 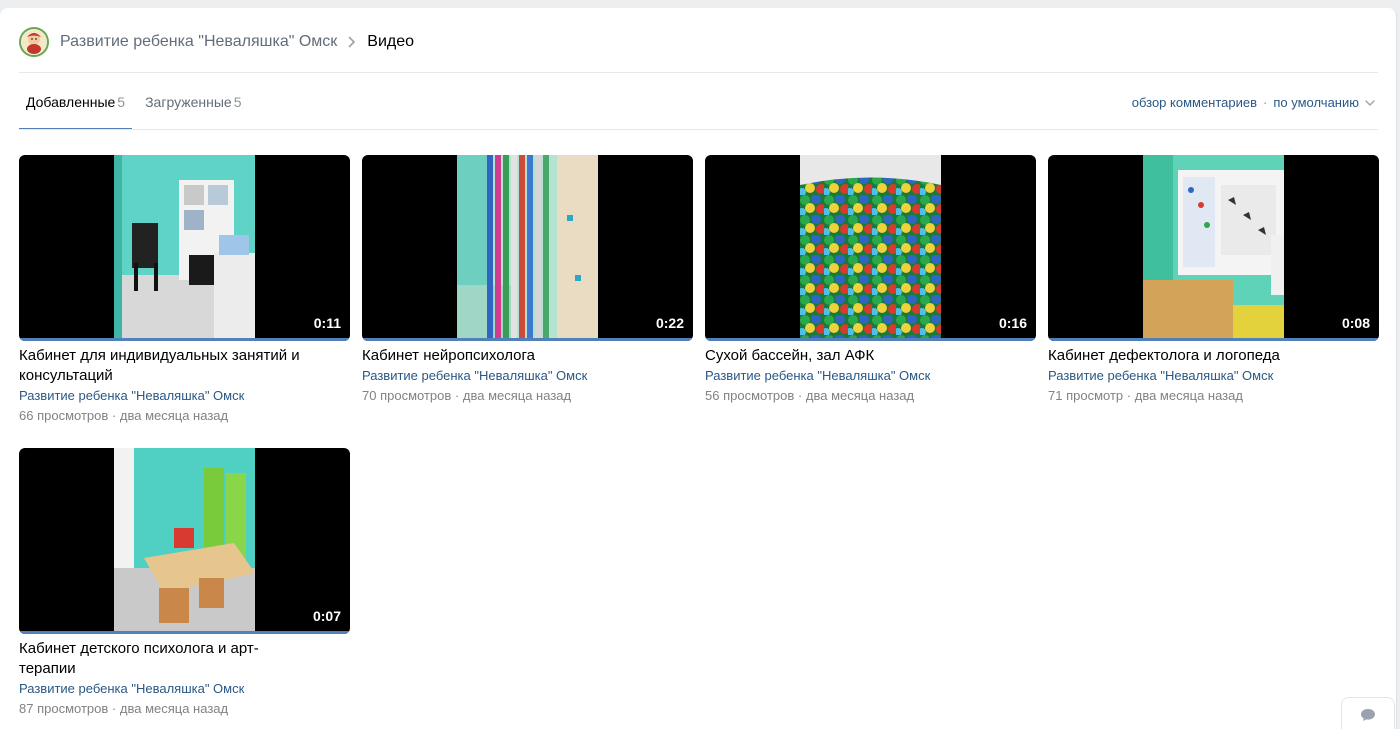 I want to click on tab-added: Добавленные 5, so click(x=76, y=108).